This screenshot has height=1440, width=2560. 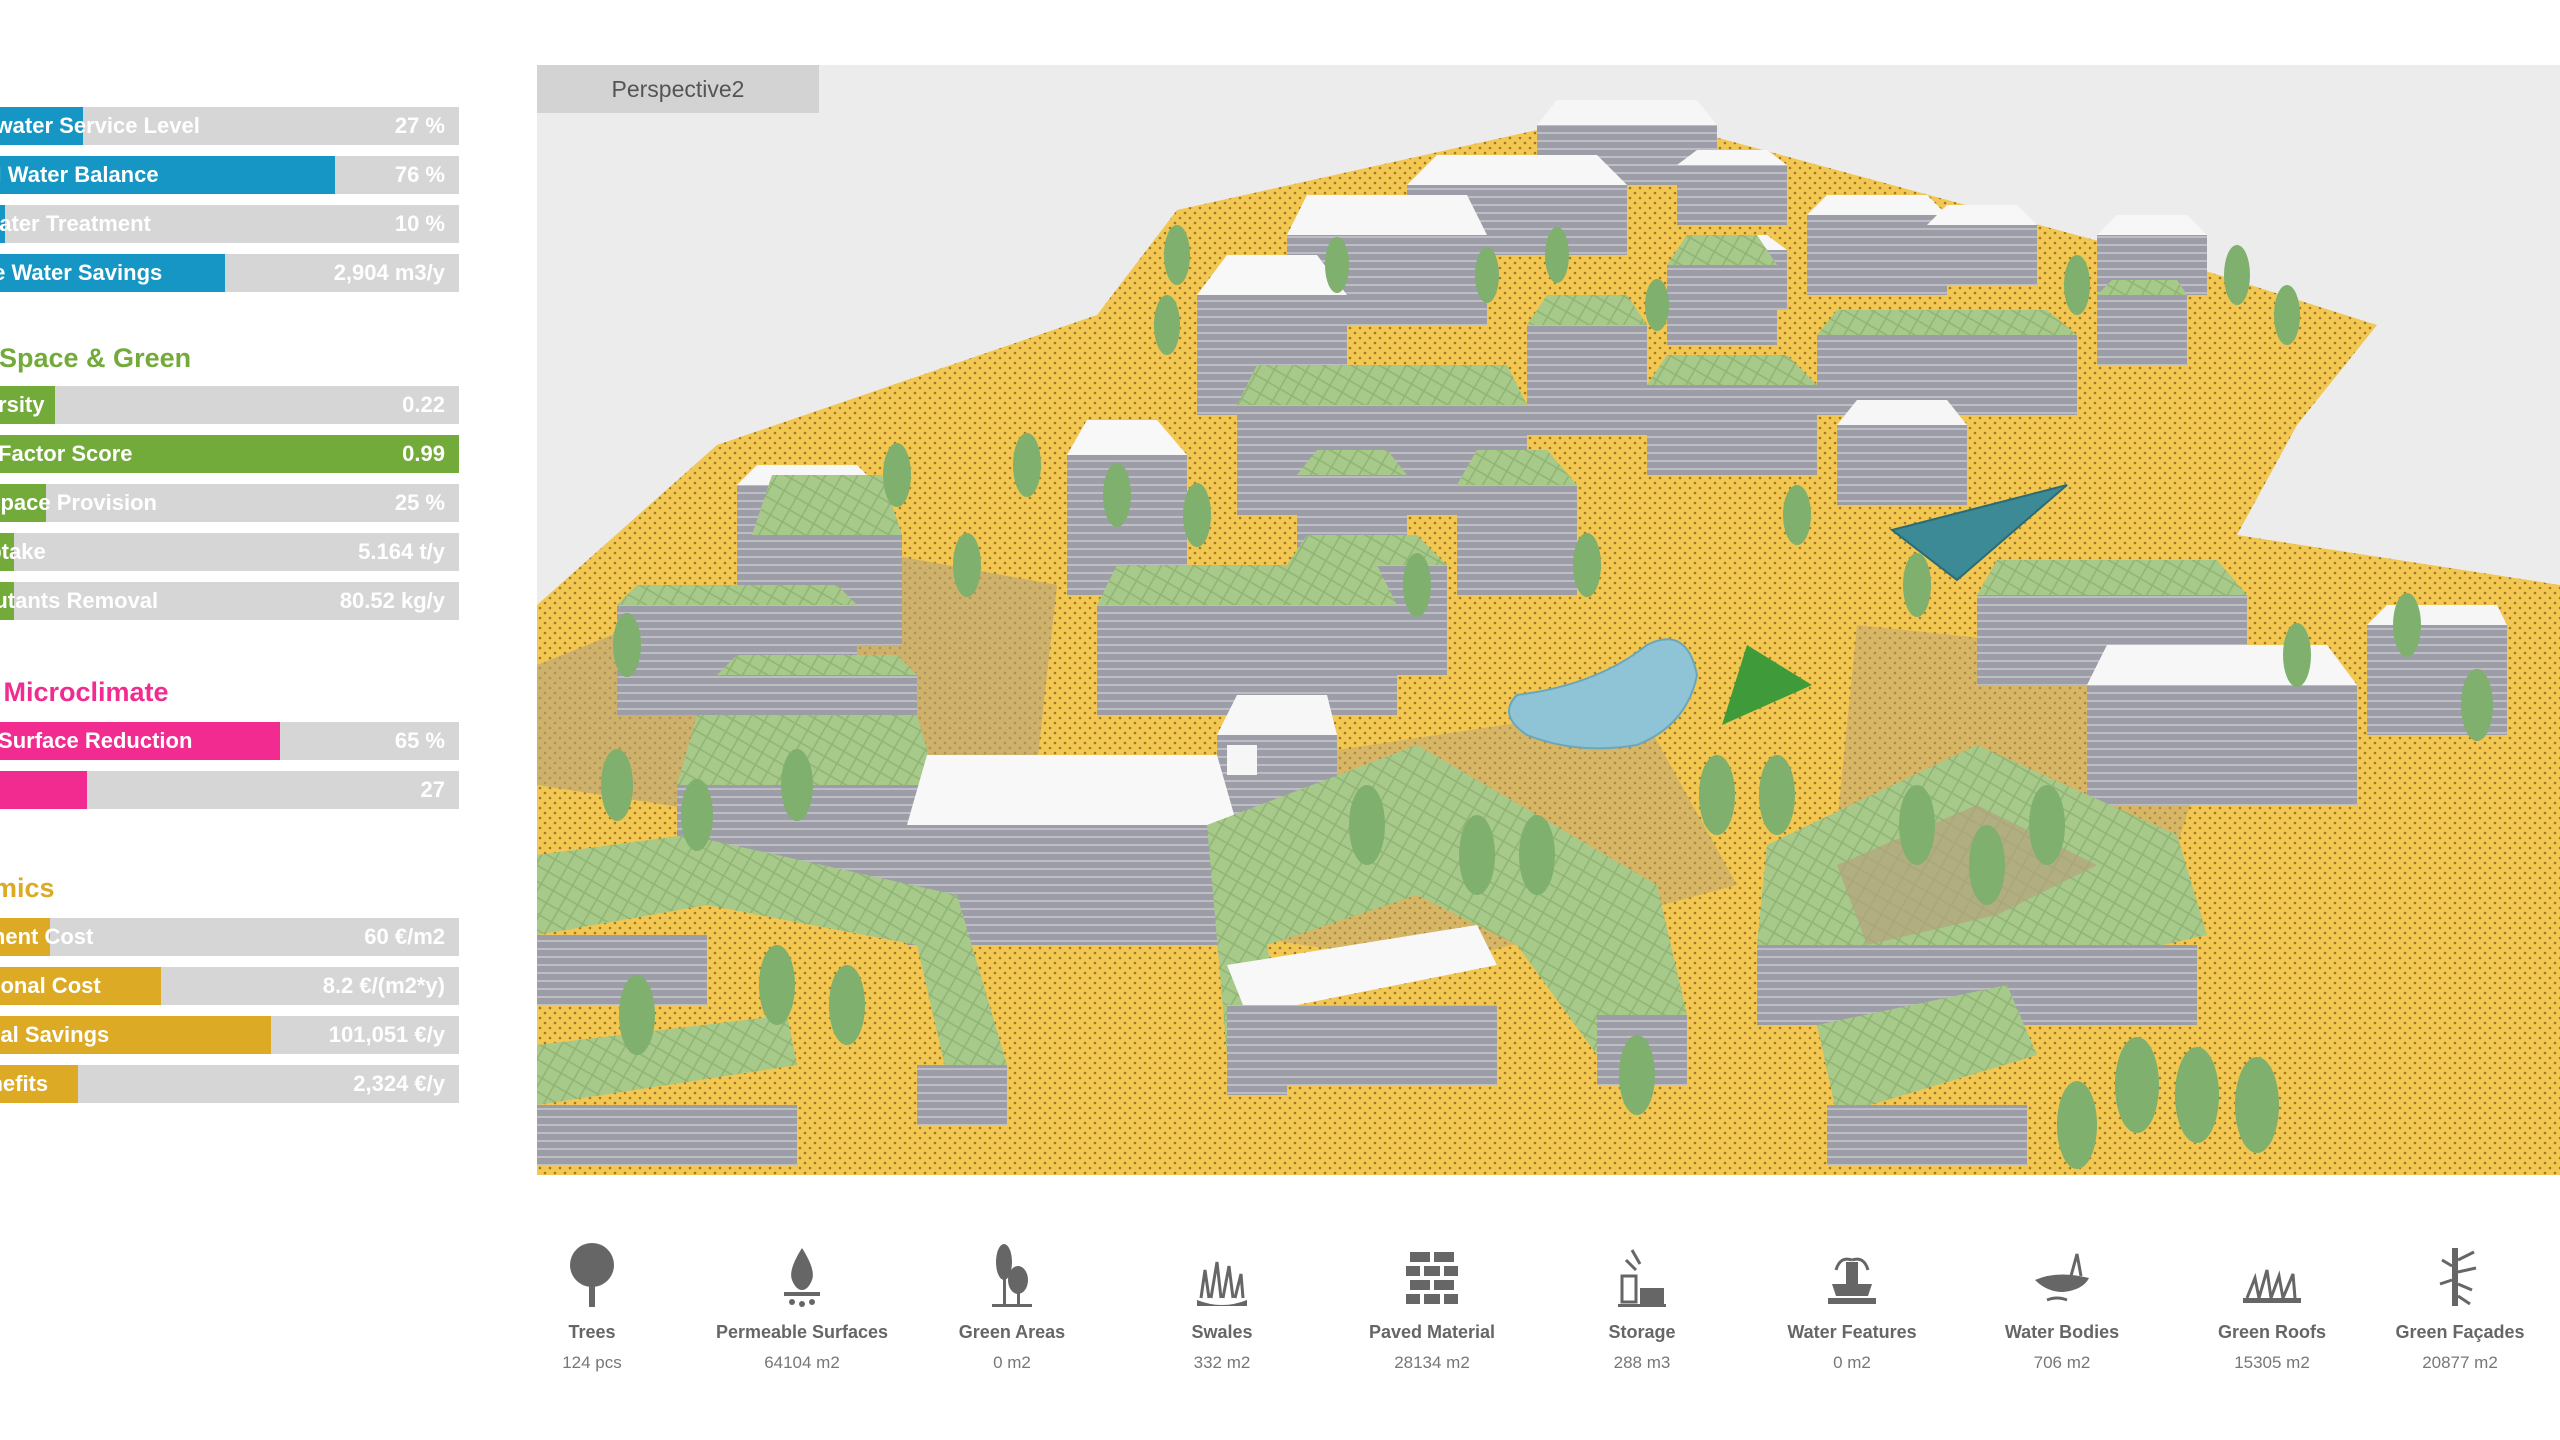 I want to click on metric-potable-water-savings: table Water Savings 2,904 m3/y, so click(x=229, y=273).